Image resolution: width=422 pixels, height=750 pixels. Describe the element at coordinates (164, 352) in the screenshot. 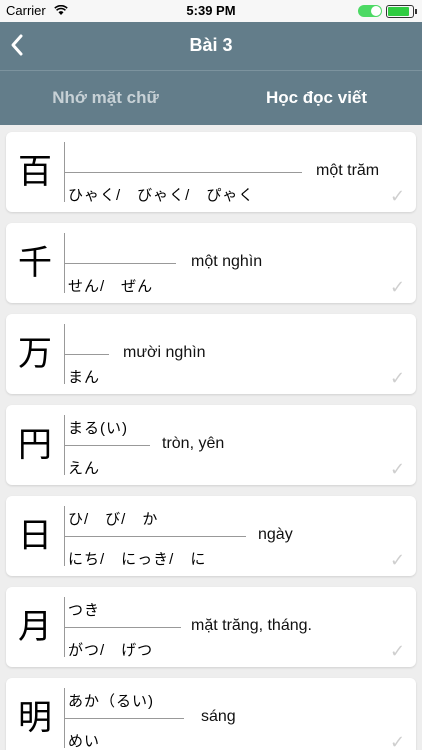

I see `meaning-text: mười nghìn` at that location.